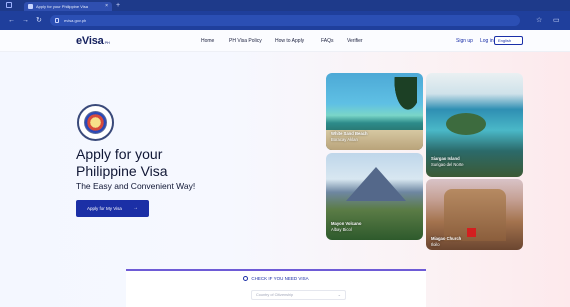 The width and height of the screenshot is (570, 307). Describe the element at coordinates (341, 229) in the screenshot. I see `card-subtitle: Albay Bicol` at that location.